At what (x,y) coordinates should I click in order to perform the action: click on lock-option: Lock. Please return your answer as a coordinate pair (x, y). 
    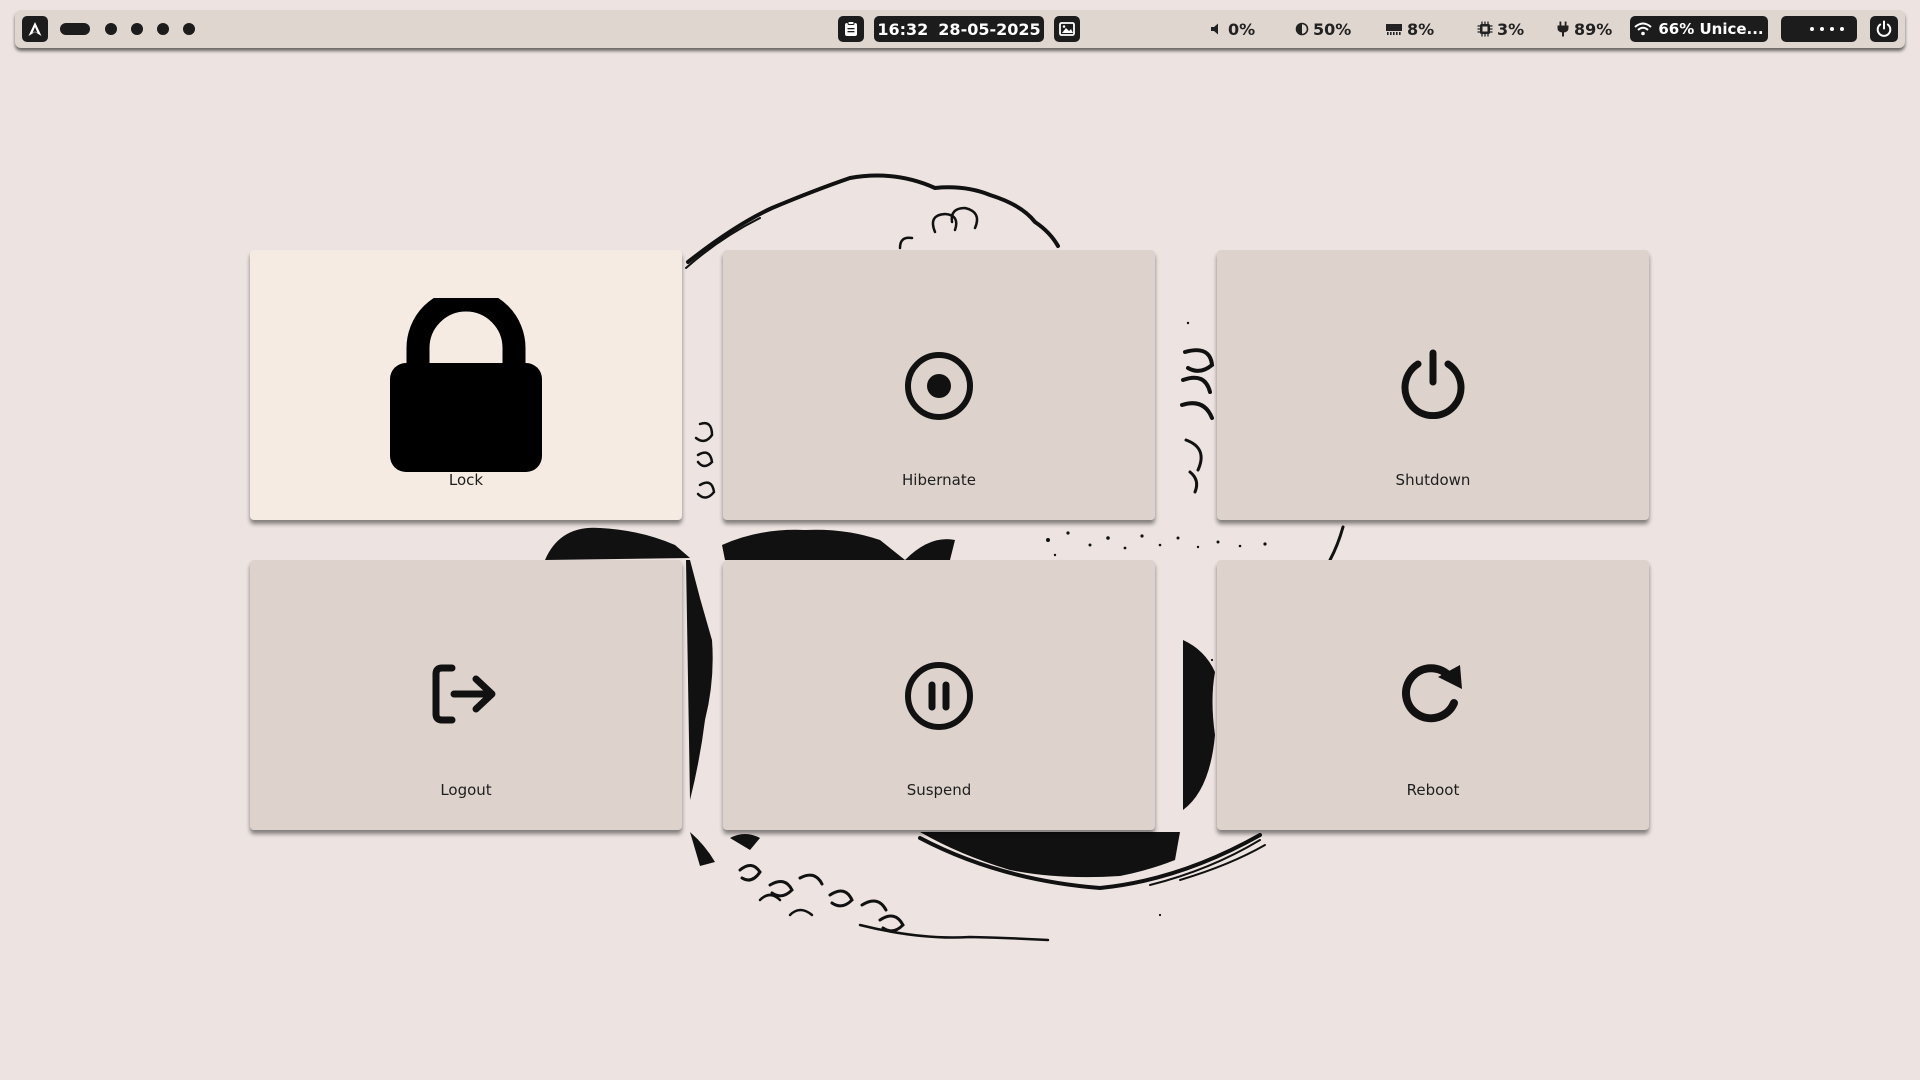
    Looking at the image, I should click on (466, 385).